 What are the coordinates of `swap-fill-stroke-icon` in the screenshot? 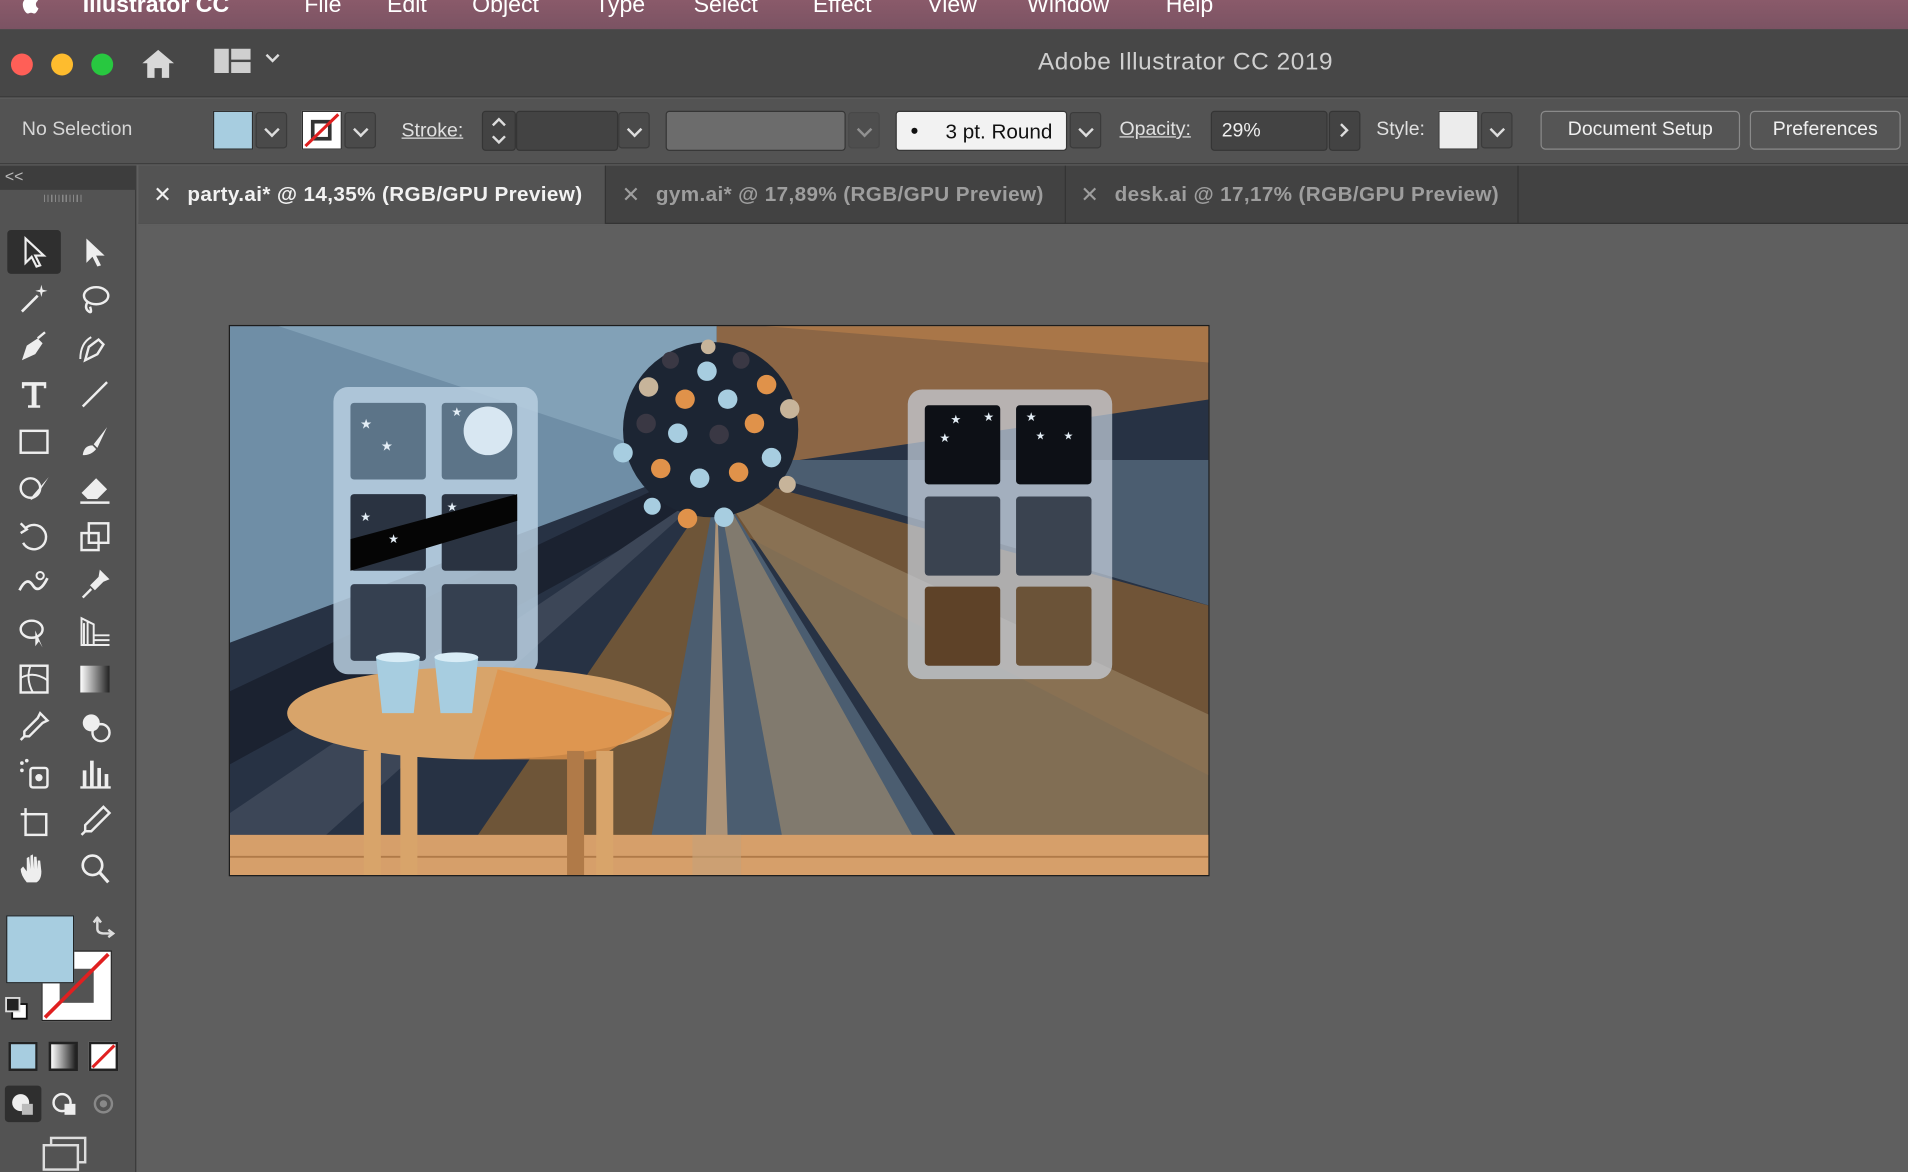 It's located at (104, 927).